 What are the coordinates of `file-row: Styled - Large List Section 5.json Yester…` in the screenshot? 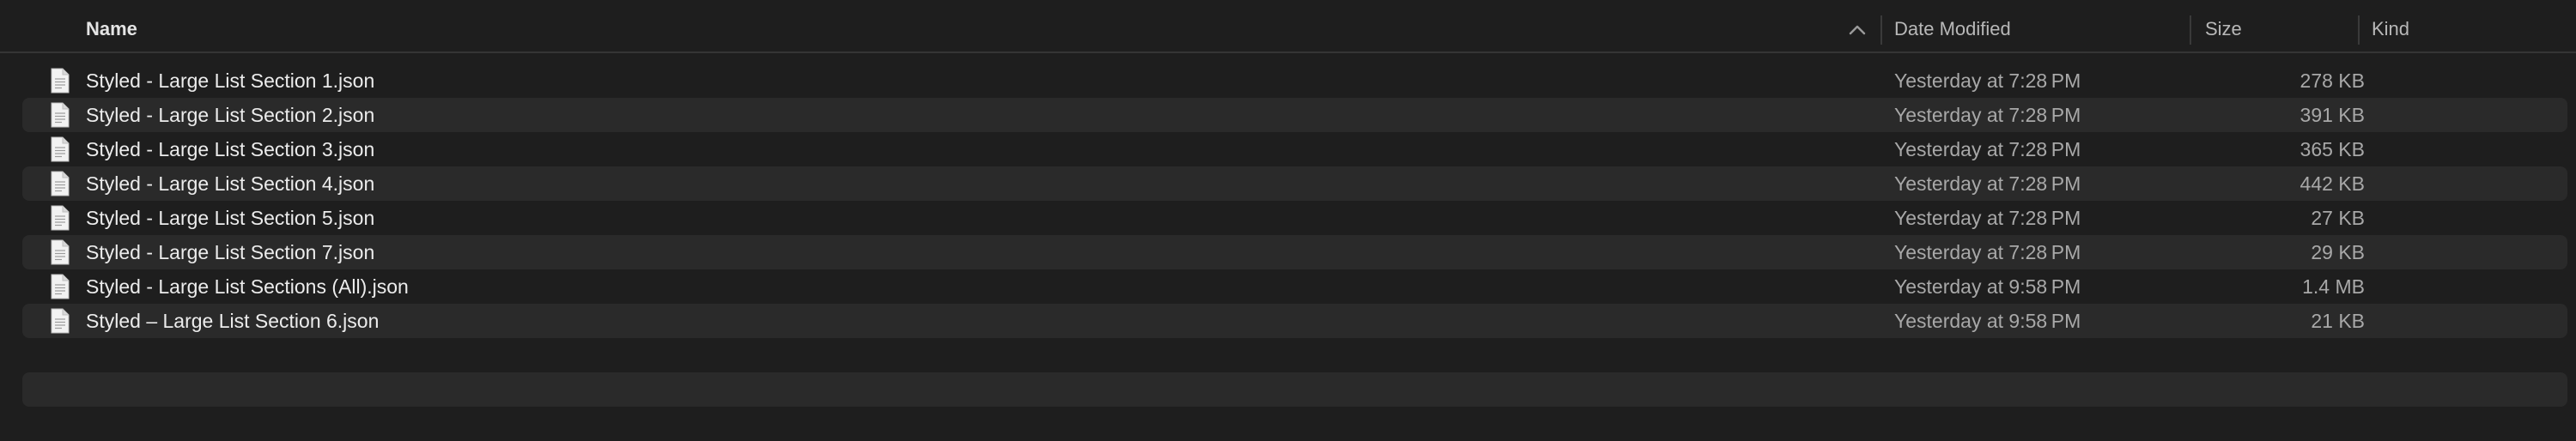 It's located at (1294, 218).